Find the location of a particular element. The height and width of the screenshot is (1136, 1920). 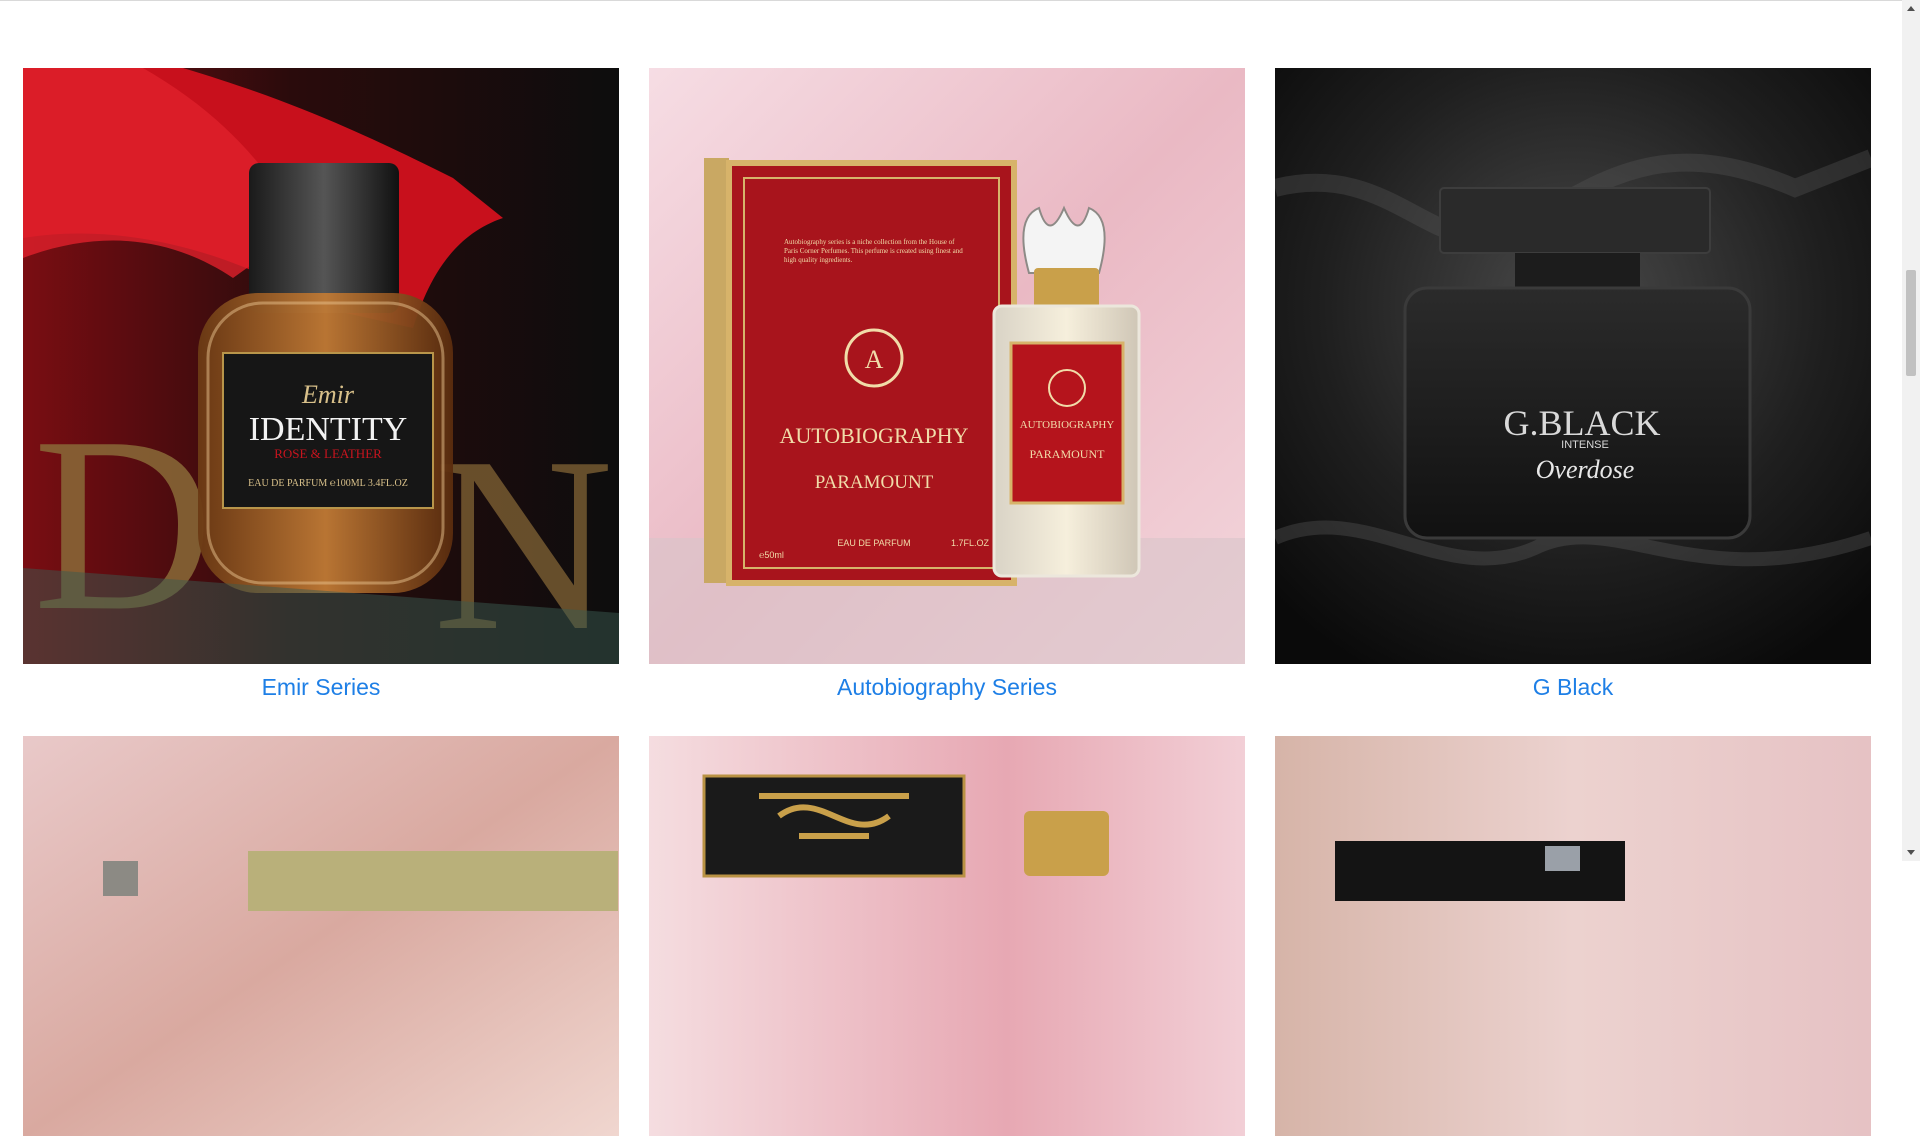

svg-text: PARAMOUNT is located at coordinates (1068, 454).